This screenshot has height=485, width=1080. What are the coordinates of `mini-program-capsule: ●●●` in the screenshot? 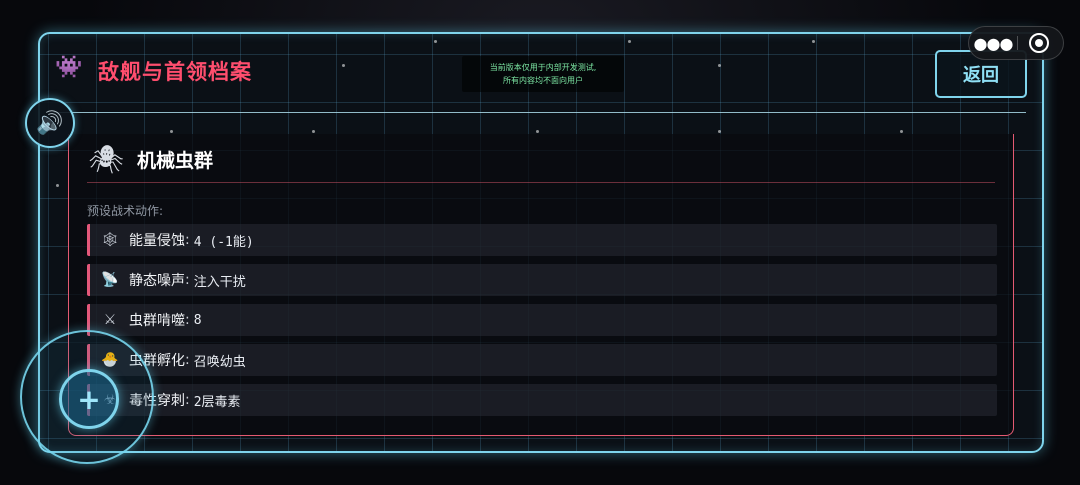 It's located at (1016, 43).